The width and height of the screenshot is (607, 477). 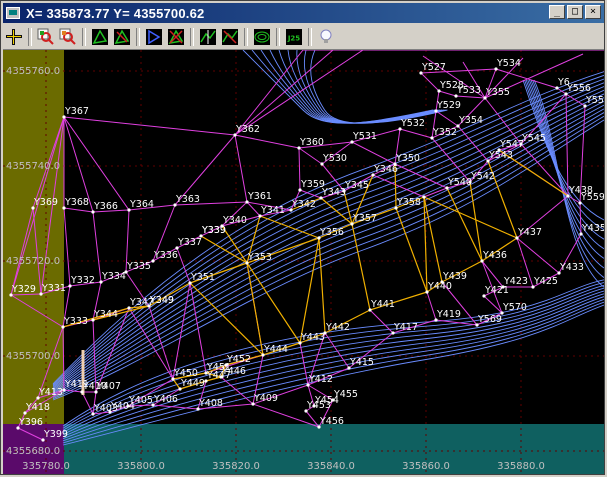 What do you see at coordinates (356, 185) in the screenshot?
I see `point-label: Y345` at bounding box center [356, 185].